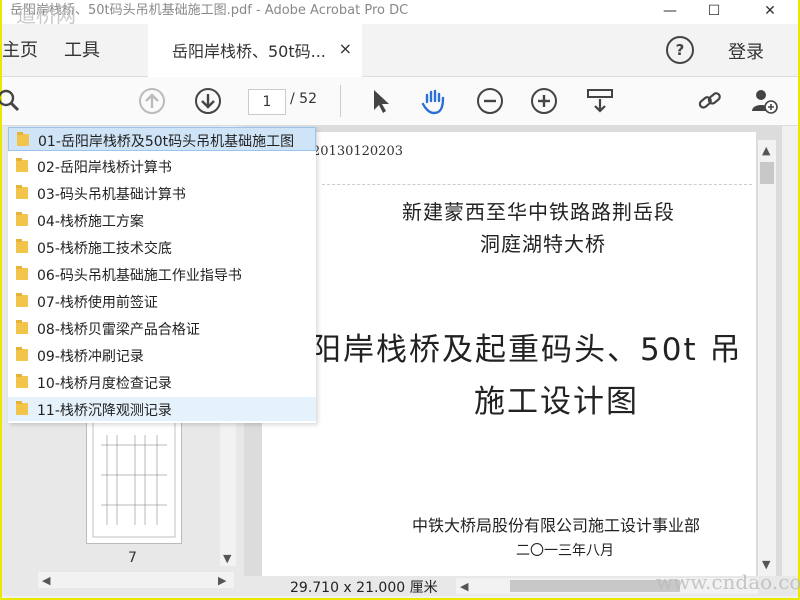 The image size is (800, 600). Describe the element at coordinates (162, 166) in the screenshot. I see `list-item: 02-岳阳岸栈桥计算书` at that location.